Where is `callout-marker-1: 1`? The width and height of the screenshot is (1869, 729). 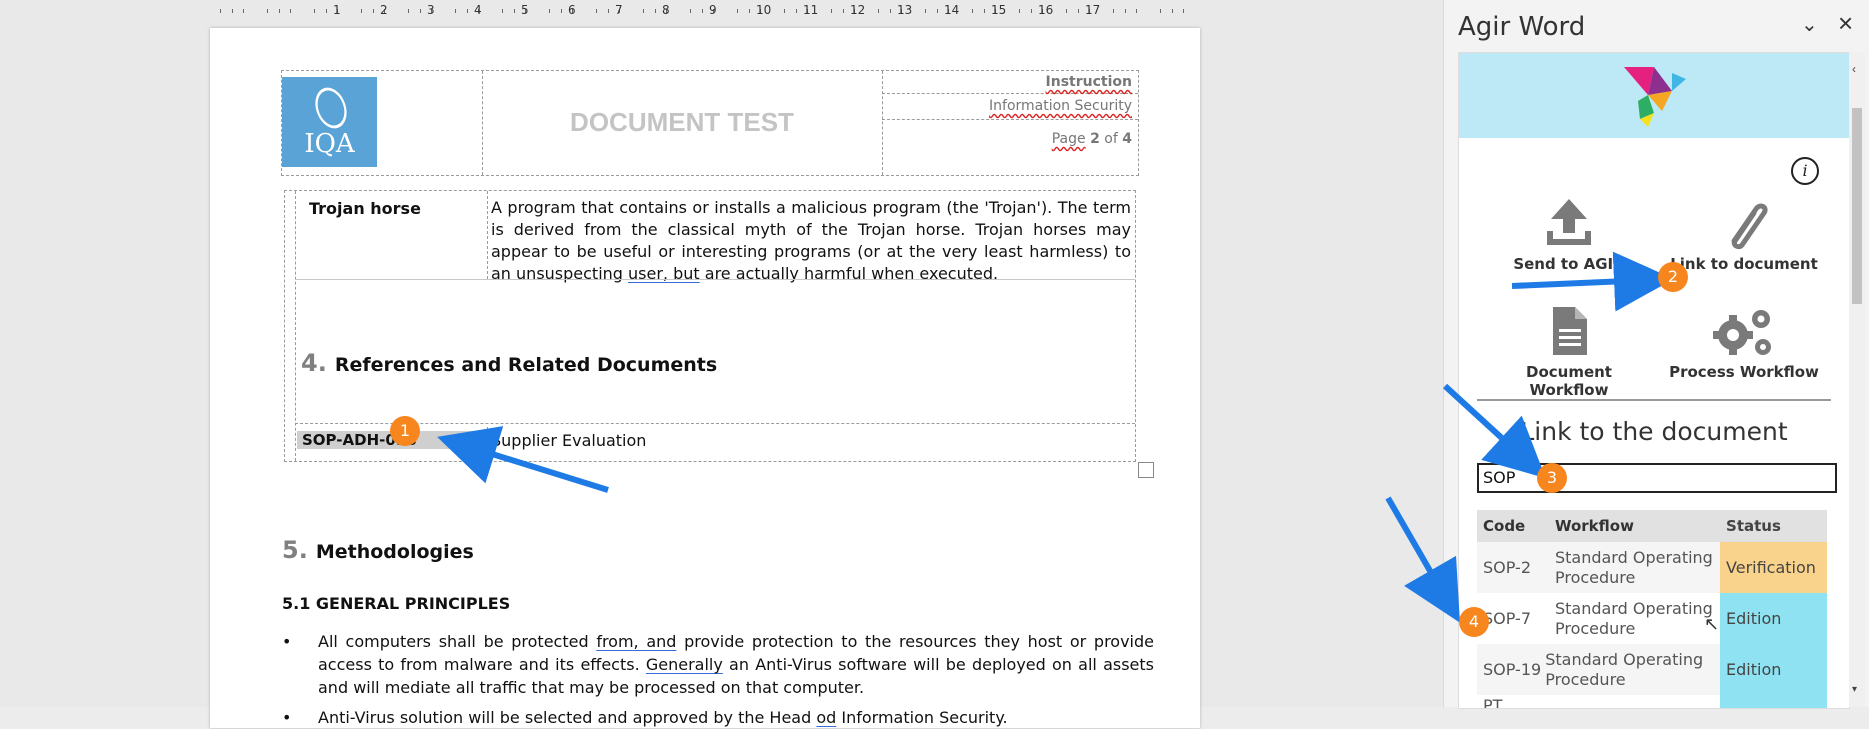 callout-marker-1: 1 is located at coordinates (405, 431).